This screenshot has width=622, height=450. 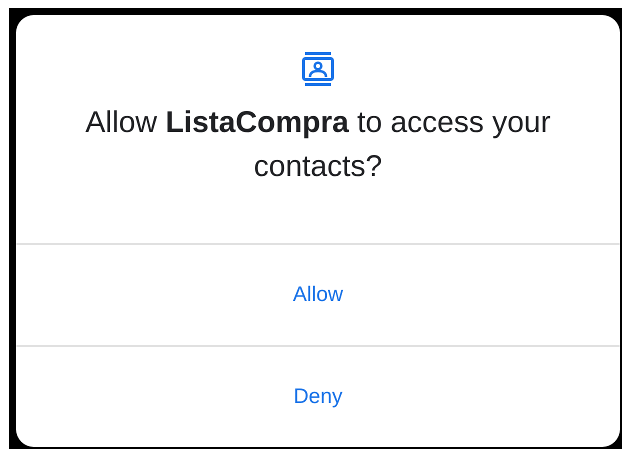 I want to click on contacts-icon, so click(x=318, y=69).